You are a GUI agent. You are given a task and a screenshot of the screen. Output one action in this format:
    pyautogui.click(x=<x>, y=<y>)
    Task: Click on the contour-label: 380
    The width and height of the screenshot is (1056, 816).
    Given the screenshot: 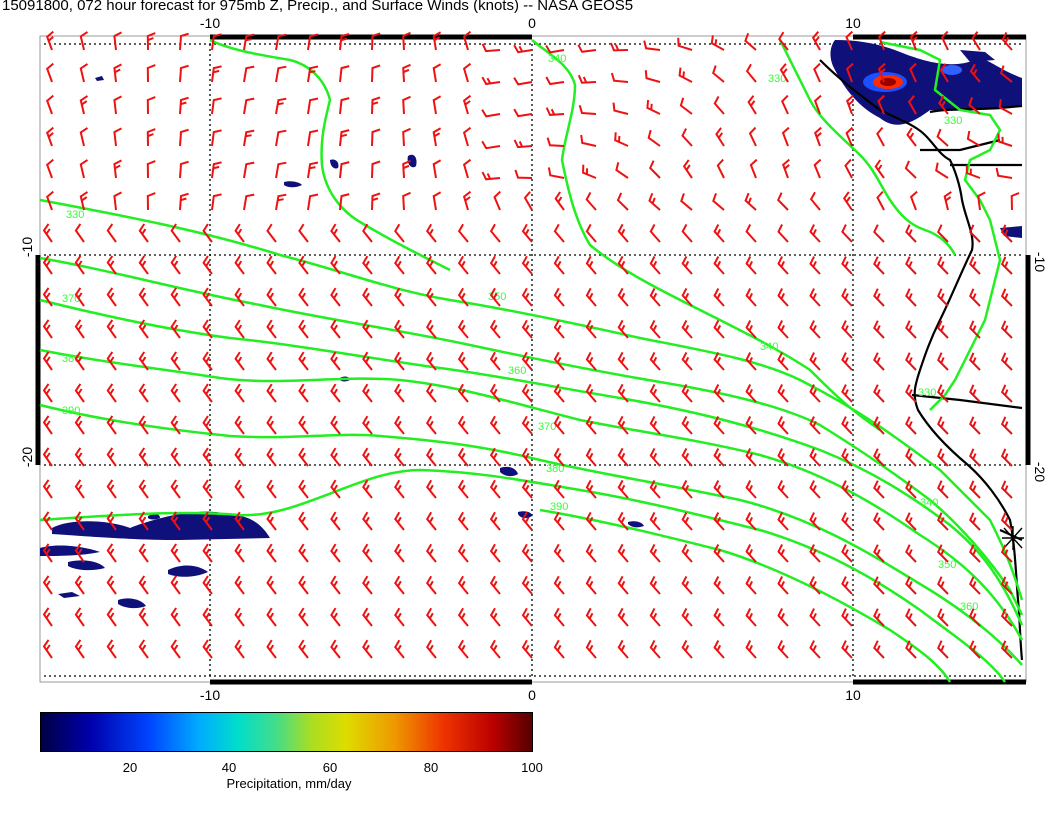 What is the action you would take?
    pyautogui.click(x=555, y=469)
    